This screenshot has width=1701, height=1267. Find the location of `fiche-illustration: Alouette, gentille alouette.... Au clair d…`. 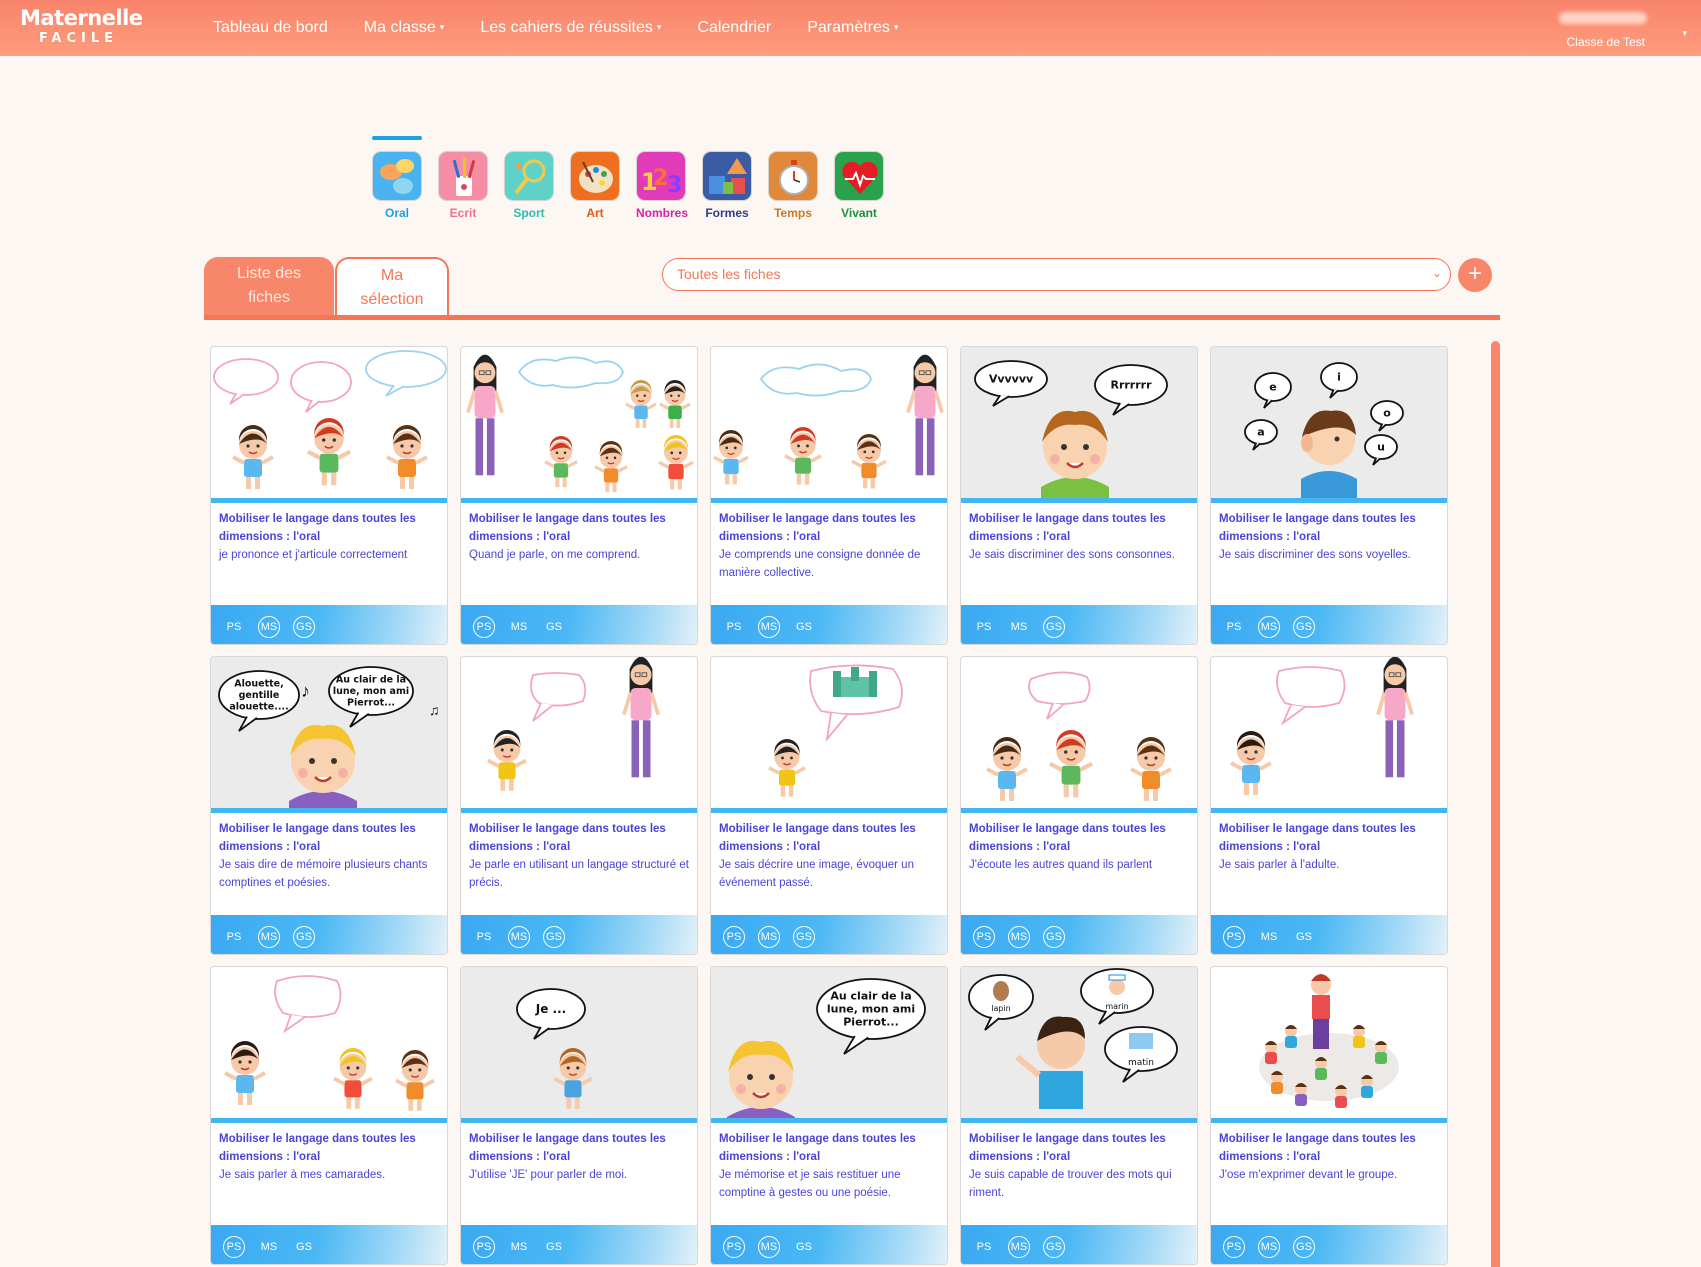

fiche-illustration: Alouette, gentille alouette.... Au clair d… is located at coordinates (329, 732).